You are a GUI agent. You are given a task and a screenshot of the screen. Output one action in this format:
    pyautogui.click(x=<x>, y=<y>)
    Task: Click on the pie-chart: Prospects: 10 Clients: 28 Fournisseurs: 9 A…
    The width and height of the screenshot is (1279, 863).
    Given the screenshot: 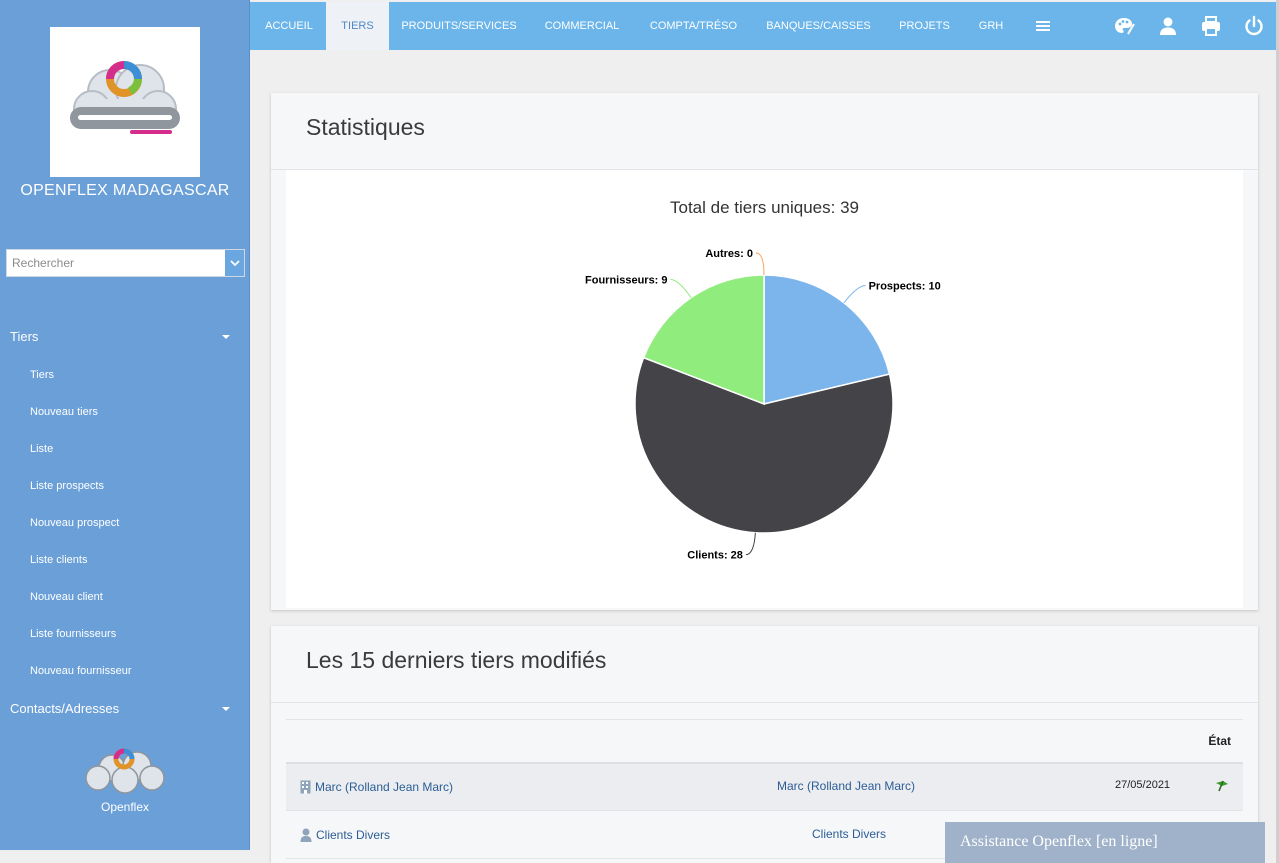 What is the action you would take?
    pyautogui.click(x=763, y=405)
    